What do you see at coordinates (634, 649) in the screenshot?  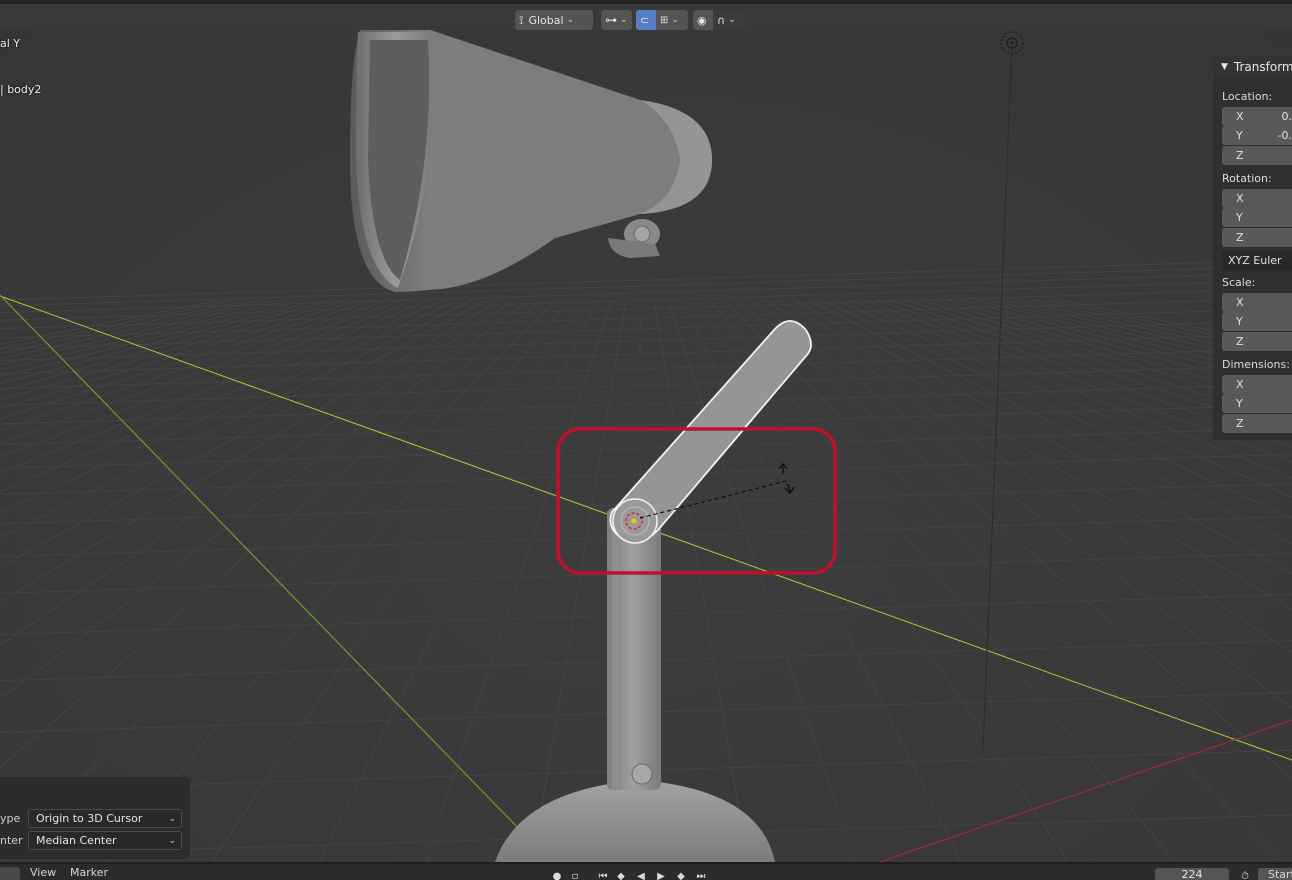 I see `lamp-lower-arm` at bounding box center [634, 649].